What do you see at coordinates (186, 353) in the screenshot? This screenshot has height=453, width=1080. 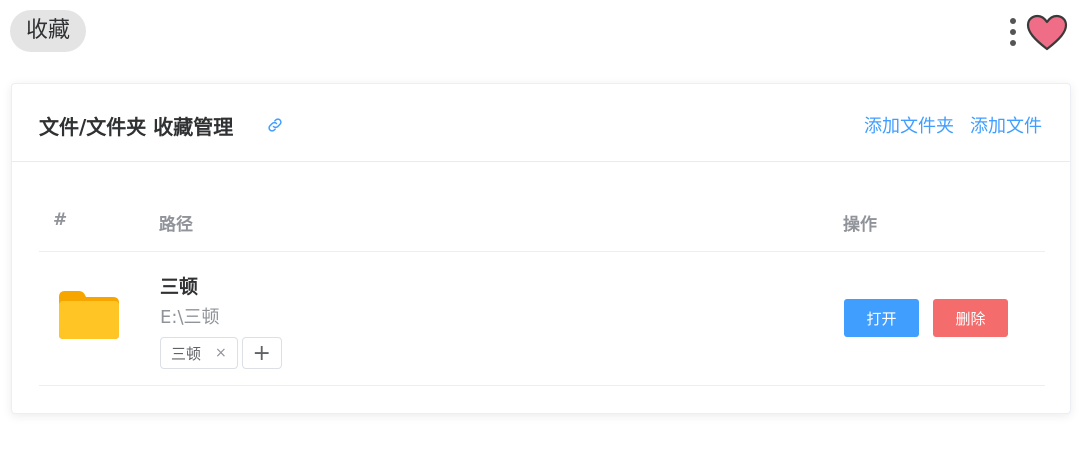 I see `tag-label: 三顿` at bounding box center [186, 353].